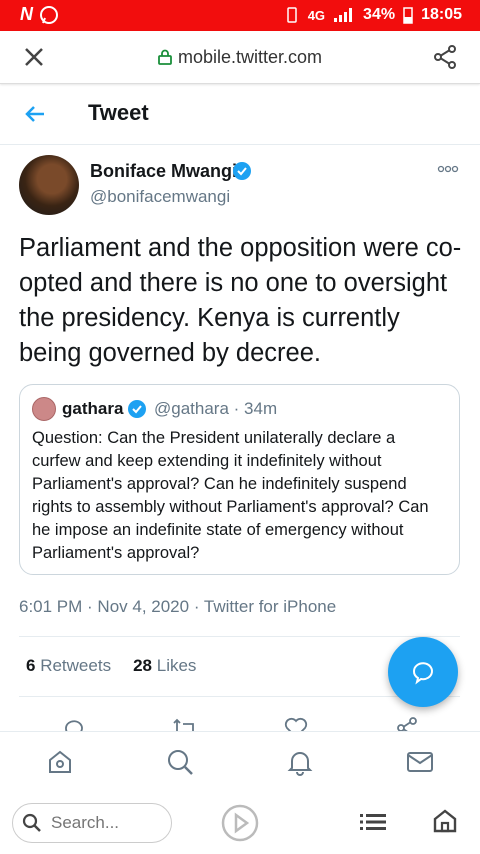 The height and width of the screenshot is (854, 480). I want to click on retweets-count: 6, so click(31, 665).